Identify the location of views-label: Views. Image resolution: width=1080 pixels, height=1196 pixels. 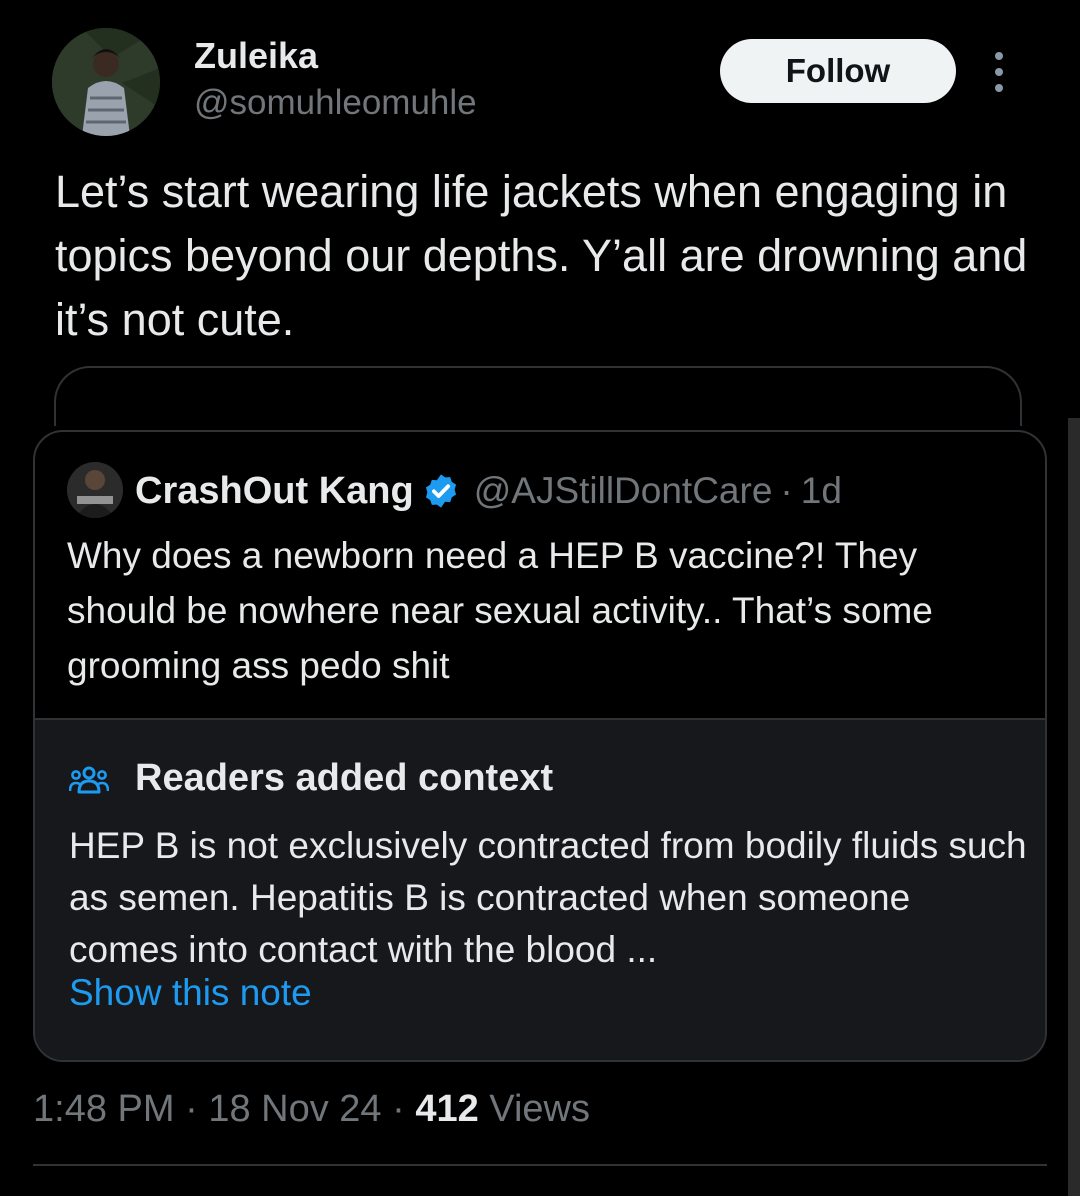
(534, 1109).